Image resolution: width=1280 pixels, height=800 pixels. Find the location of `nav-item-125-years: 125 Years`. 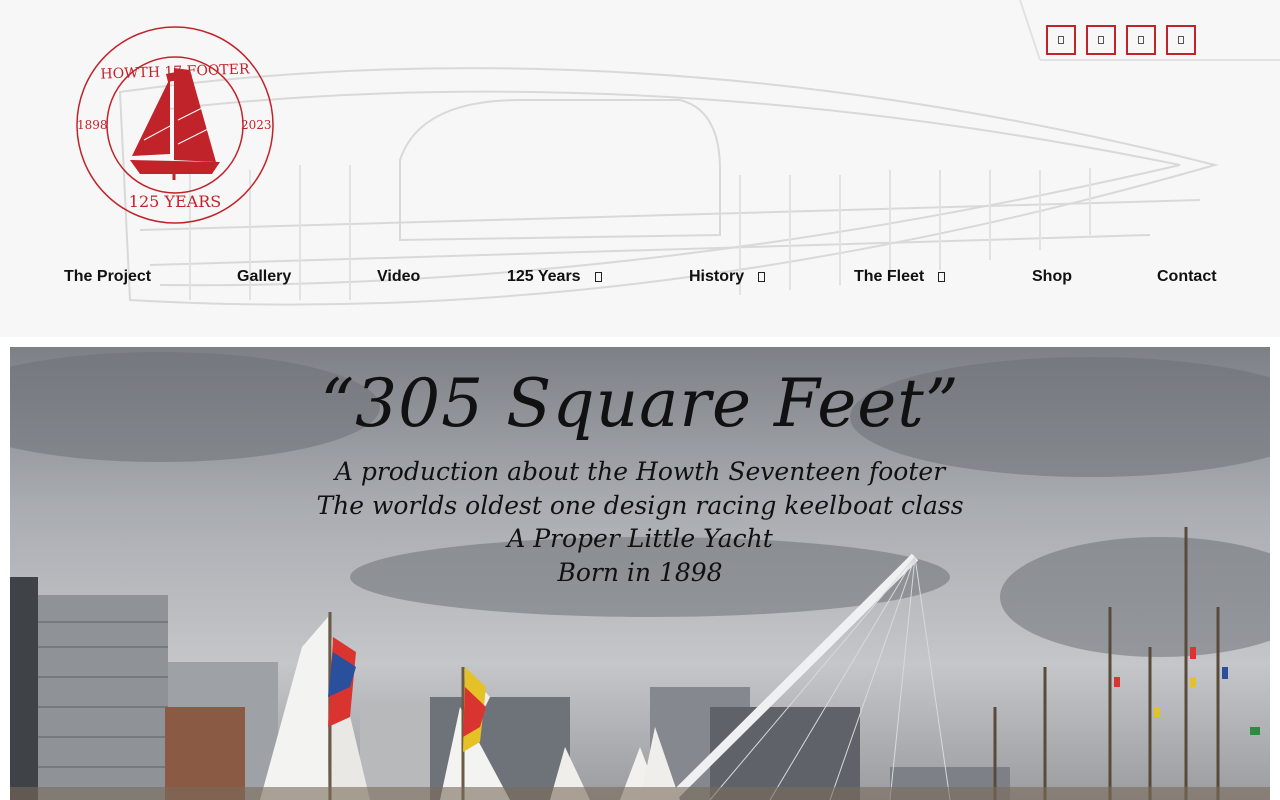

nav-item-125-years: 125 Years is located at coordinates (554, 277).